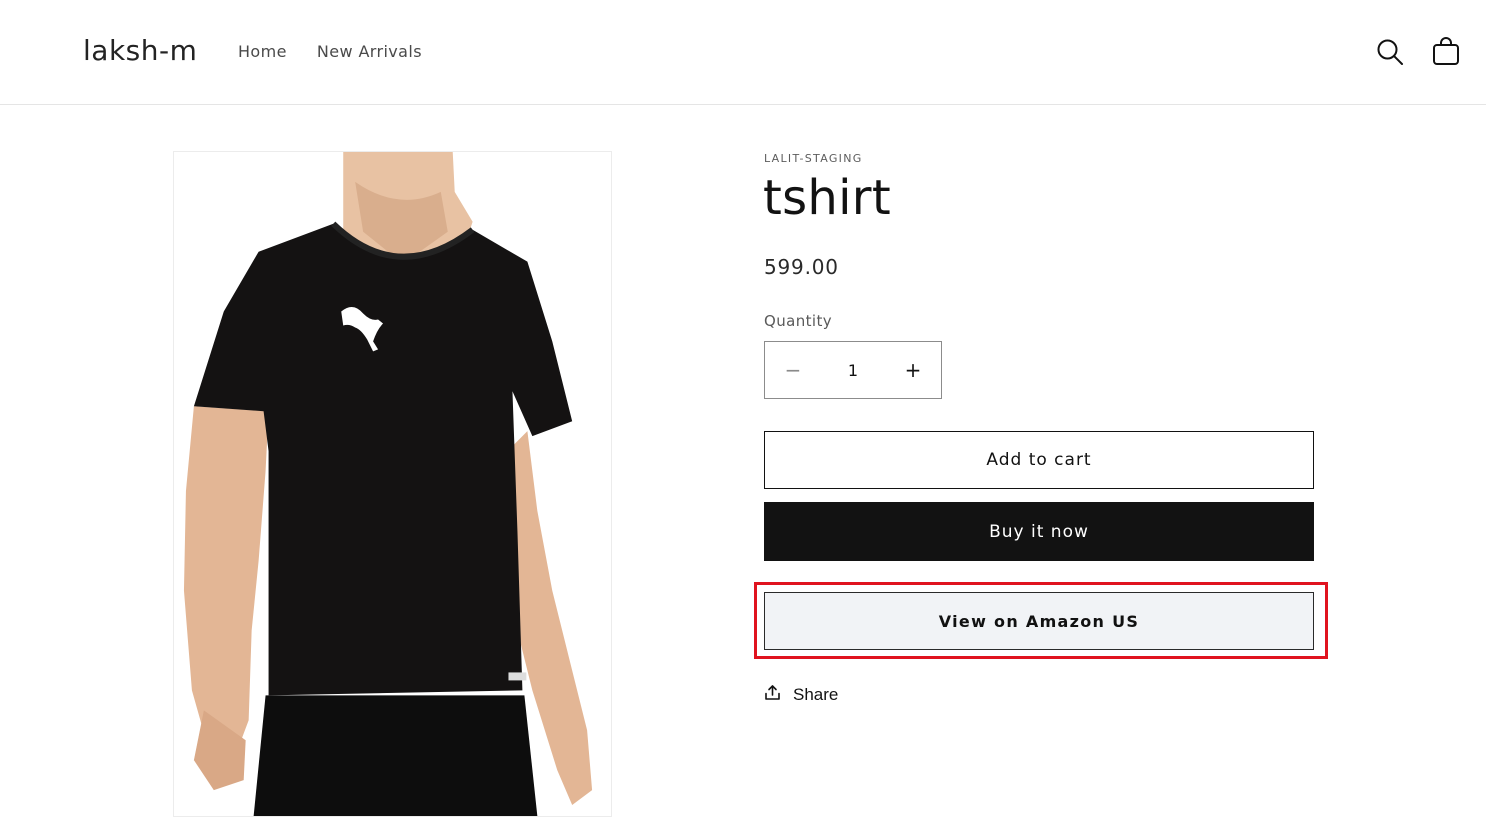 This screenshot has width=1486, height=830. I want to click on share-label: Share, so click(816, 694).